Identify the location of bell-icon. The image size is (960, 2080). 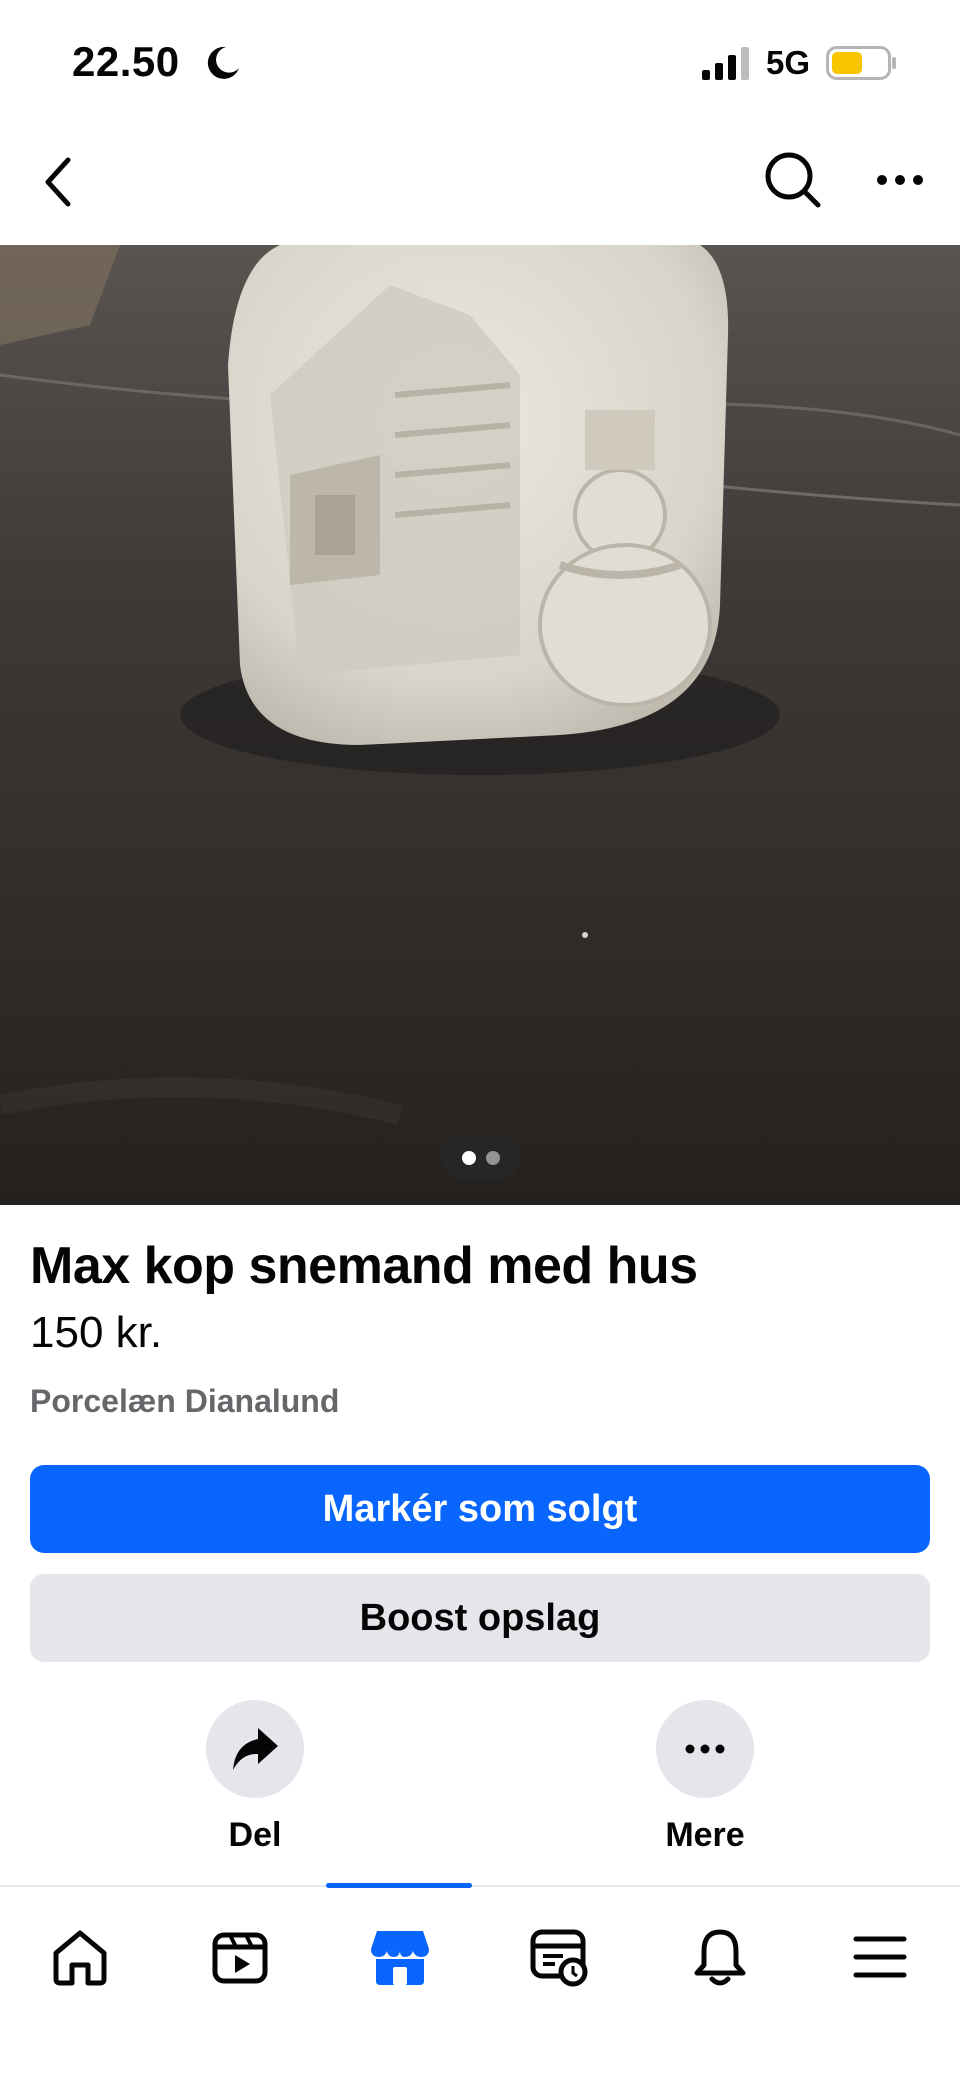
(720, 1957).